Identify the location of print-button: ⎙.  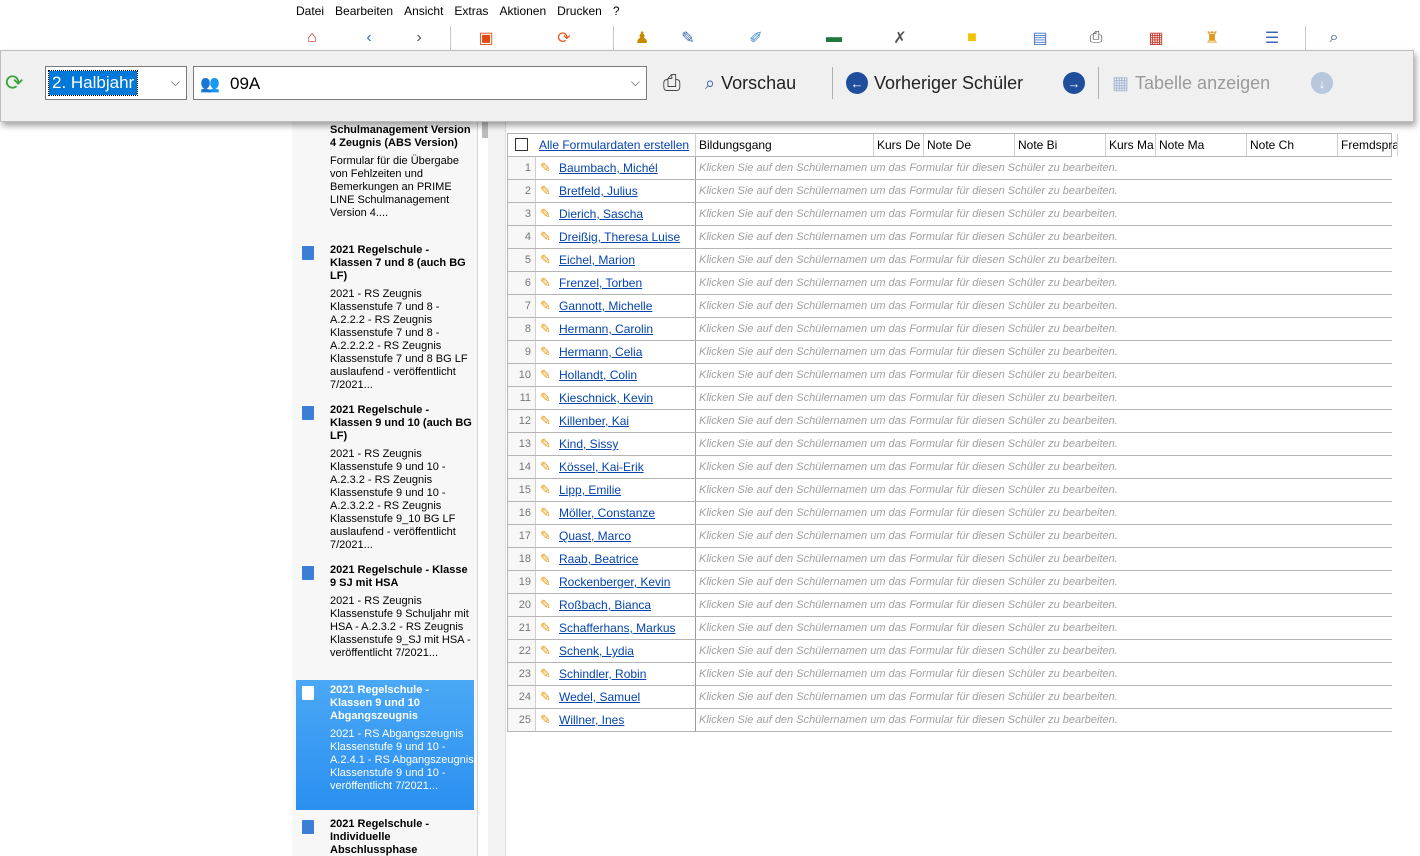
(672, 83).